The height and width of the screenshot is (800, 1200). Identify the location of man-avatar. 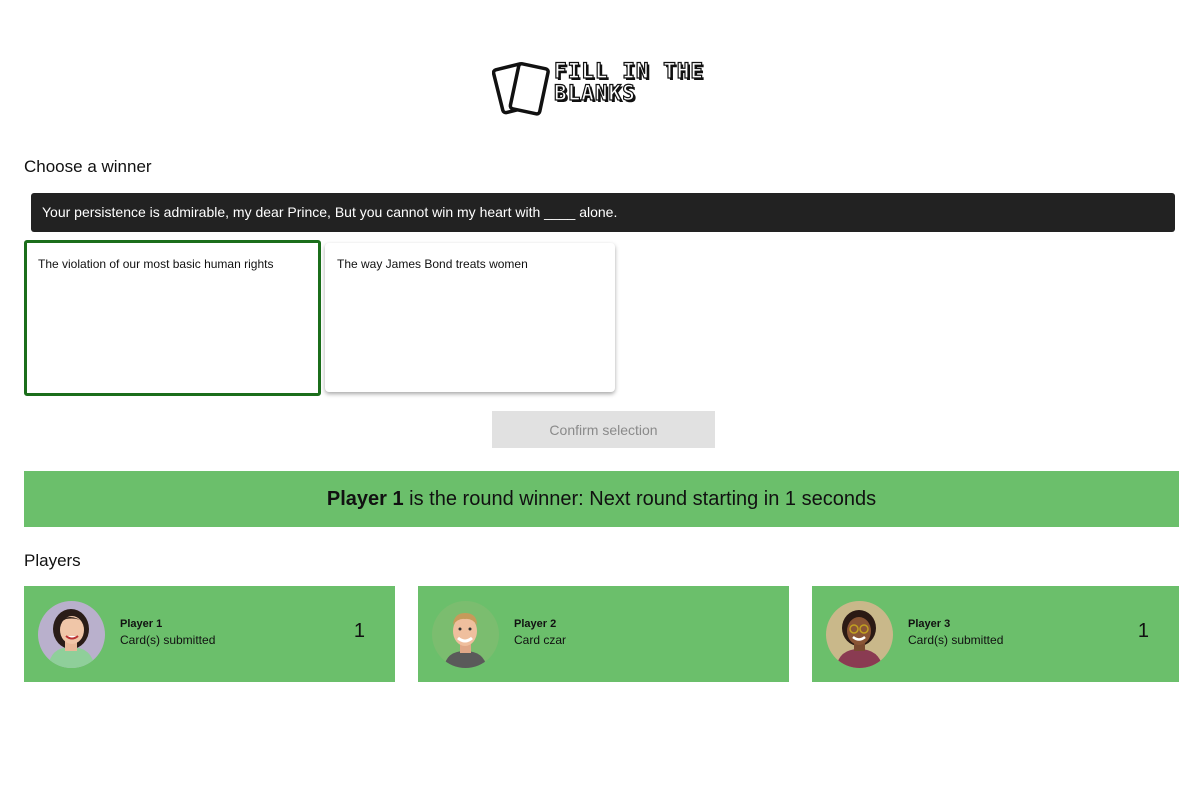
(465, 634).